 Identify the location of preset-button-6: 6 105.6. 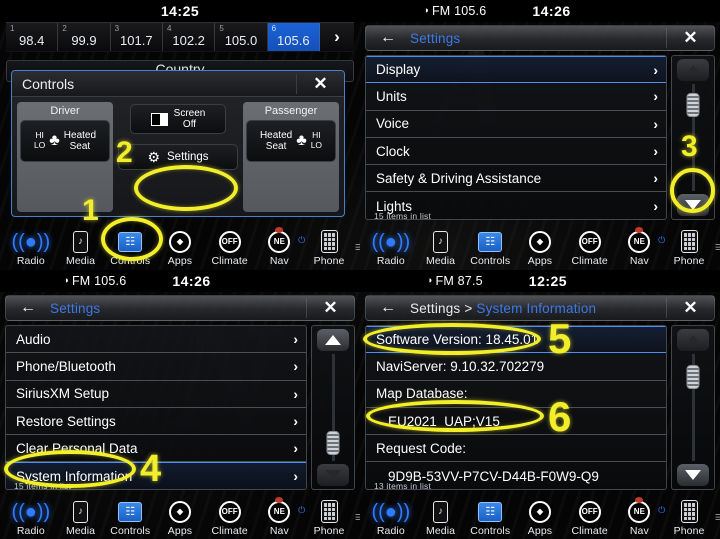
(293, 37).